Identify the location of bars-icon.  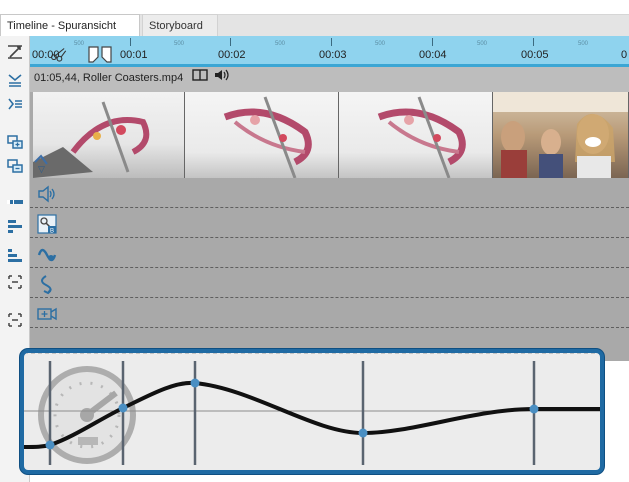
(15, 226).